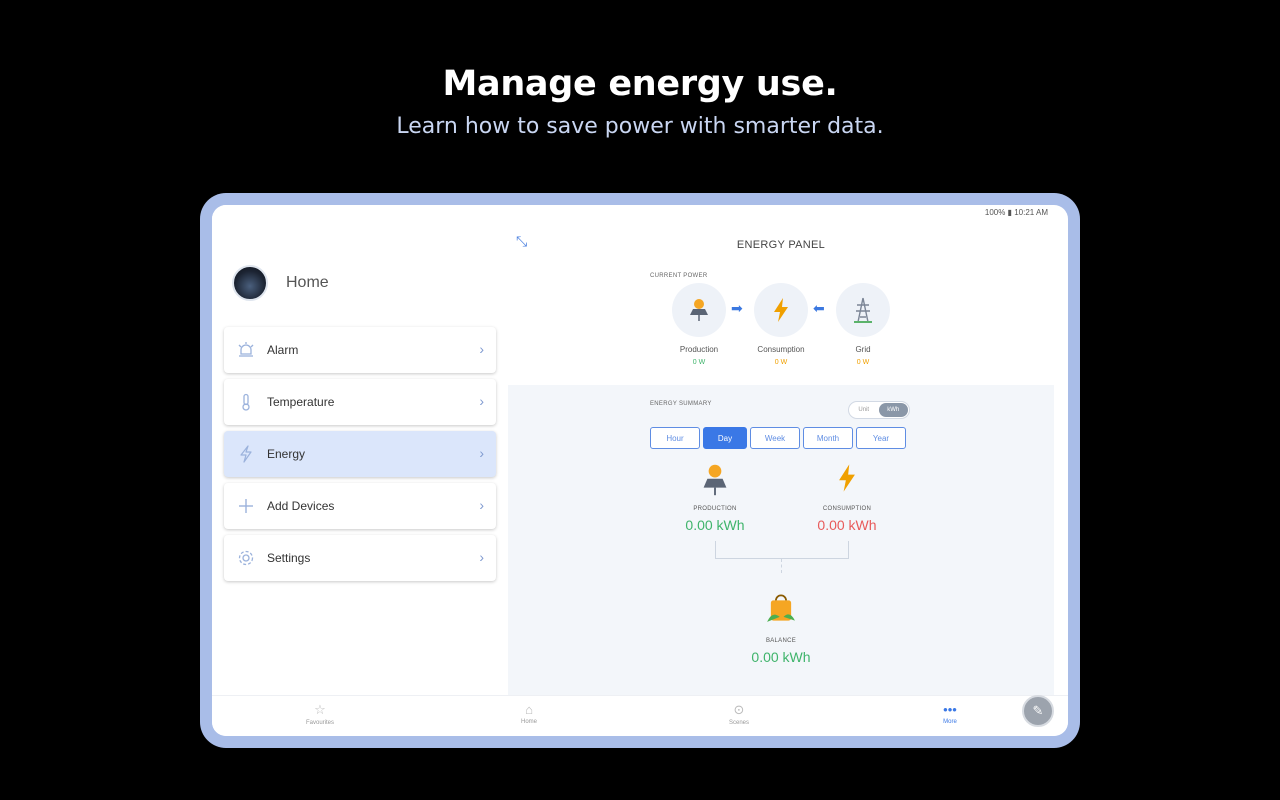 The height and width of the screenshot is (800, 1280). What do you see at coordinates (283, 350) in the screenshot?
I see `sidebar-item-label: Alarm` at bounding box center [283, 350].